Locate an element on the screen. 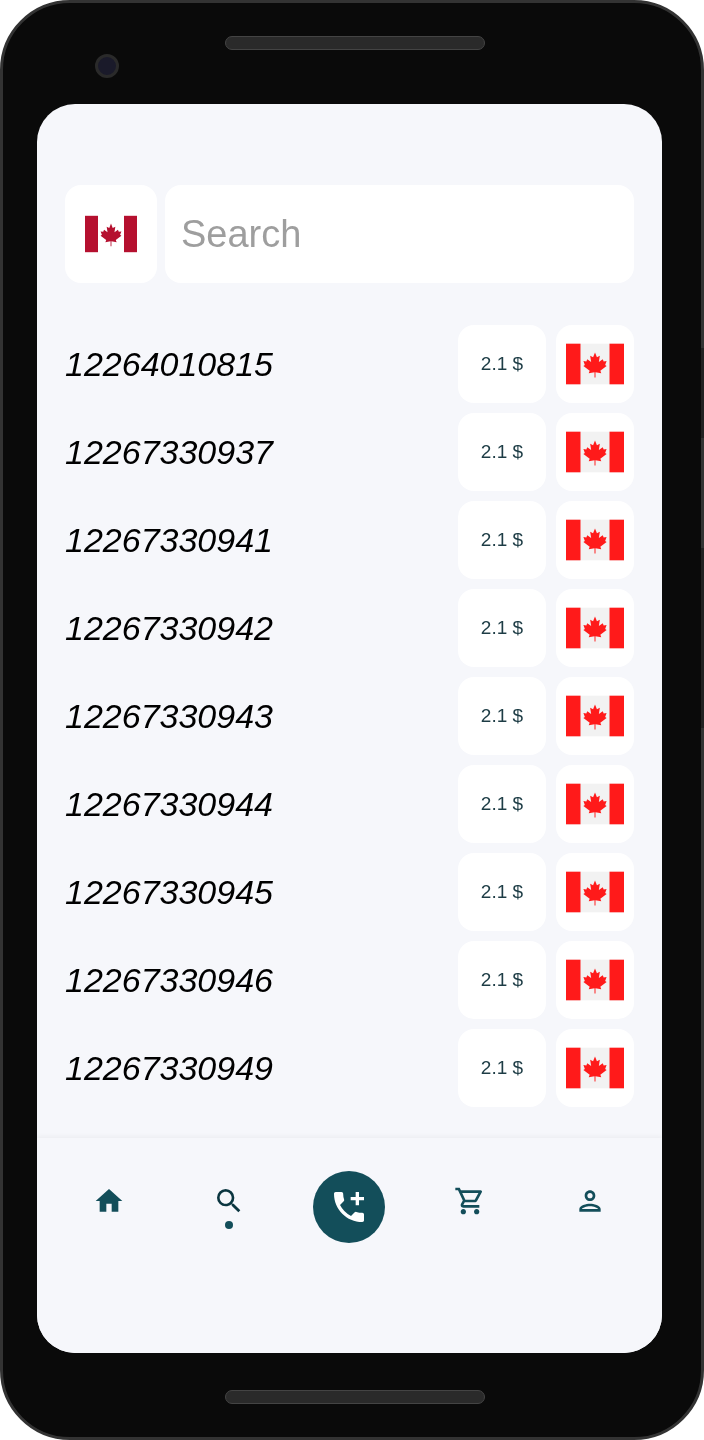  camera-icon is located at coordinates (107, 66).